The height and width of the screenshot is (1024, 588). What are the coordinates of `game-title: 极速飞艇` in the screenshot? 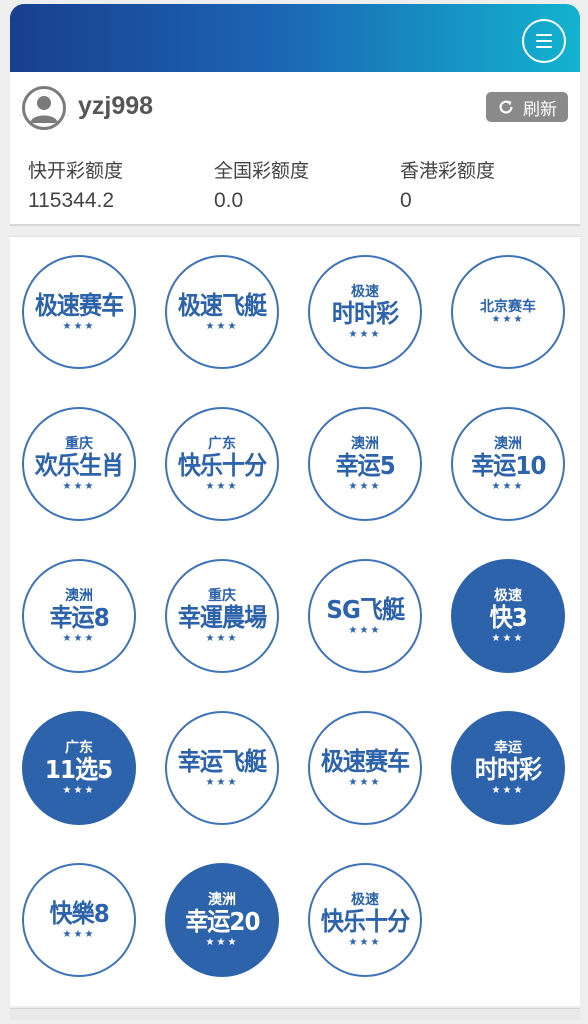 It's located at (222, 305).